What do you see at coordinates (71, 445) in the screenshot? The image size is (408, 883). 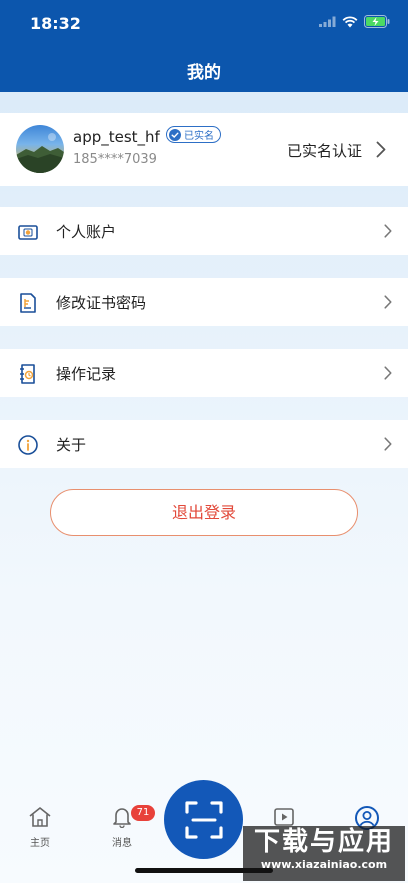 I see `menu-label-about: 关于` at bounding box center [71, 445].